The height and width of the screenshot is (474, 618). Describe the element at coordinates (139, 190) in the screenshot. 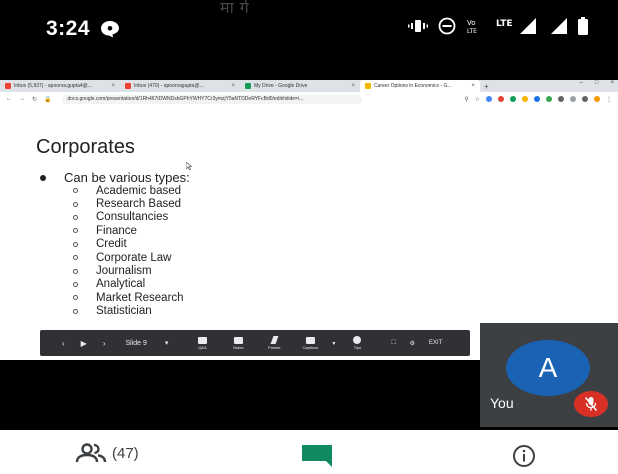

I see `list-item-text: Academic based` at that location.